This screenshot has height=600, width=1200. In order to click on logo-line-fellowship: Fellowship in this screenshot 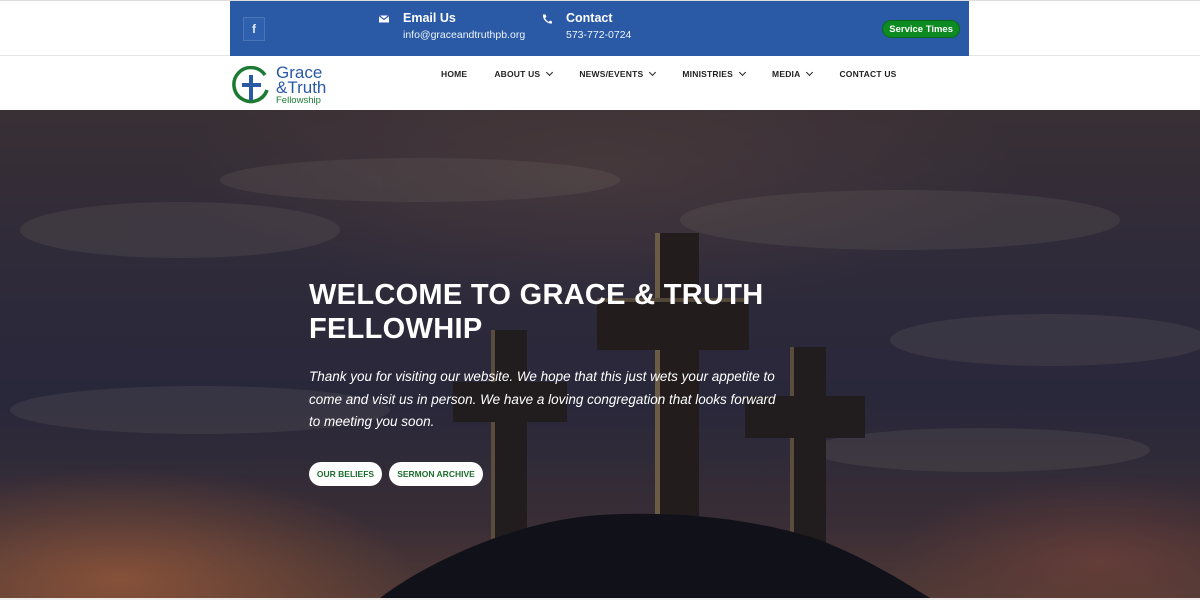, I will do `click(298, 100)`.